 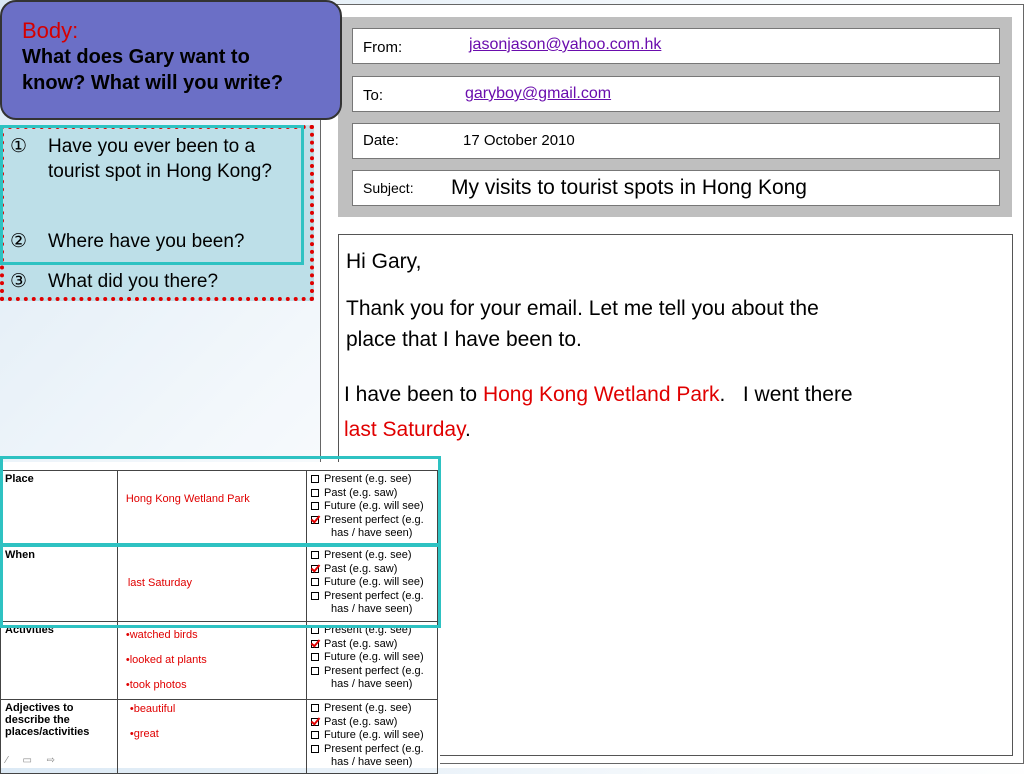 What do you see at coordinates (19, 281) in the screenshot?
I see `question-number: ③` at bounding box center [19, 281].